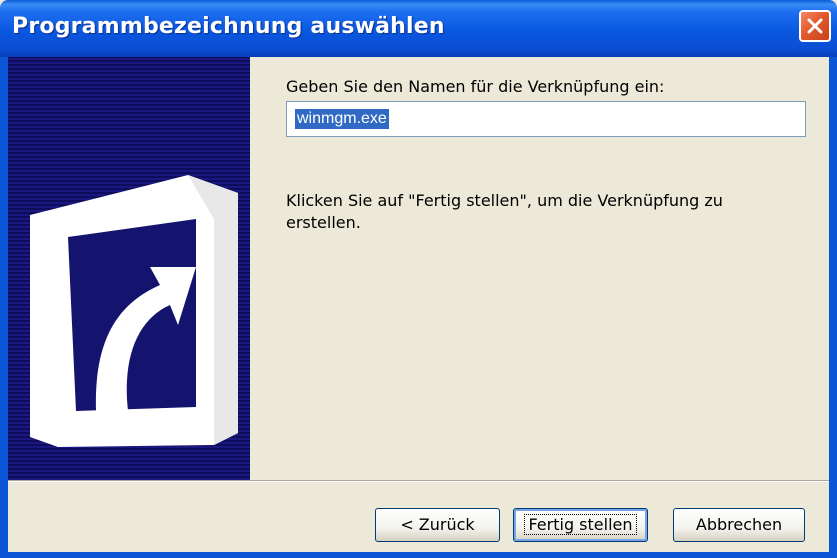  I want to click on title-bar: Programmbezeichnung auswählen, so click(418, 28).